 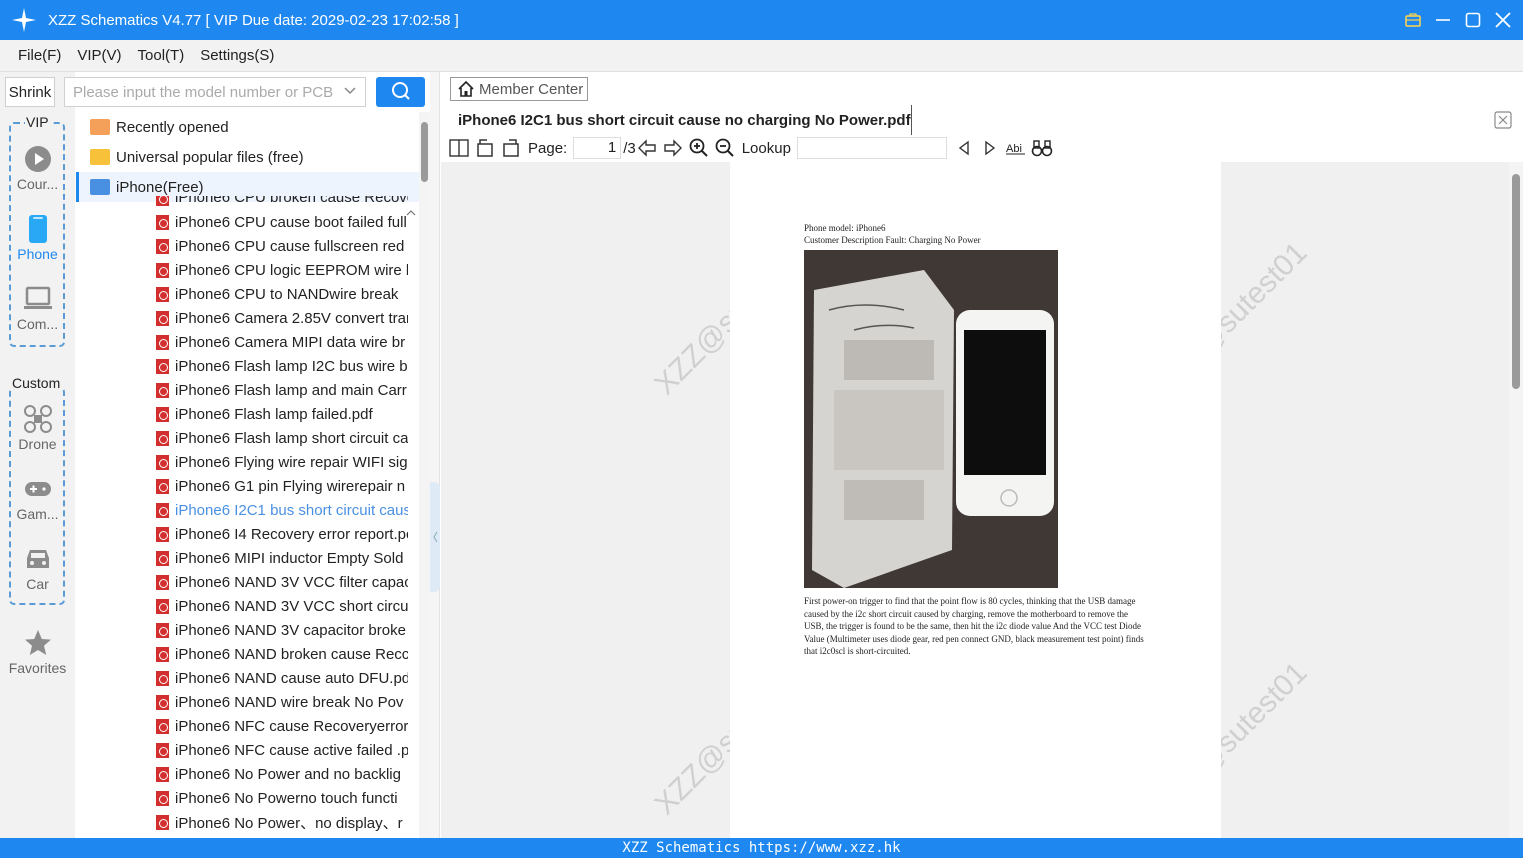 What do you see at coordinates (282, 798) in the screenshot?
I see `file-item: iPhone6 No Powerno touch functi` at bounding box center [282, 798].